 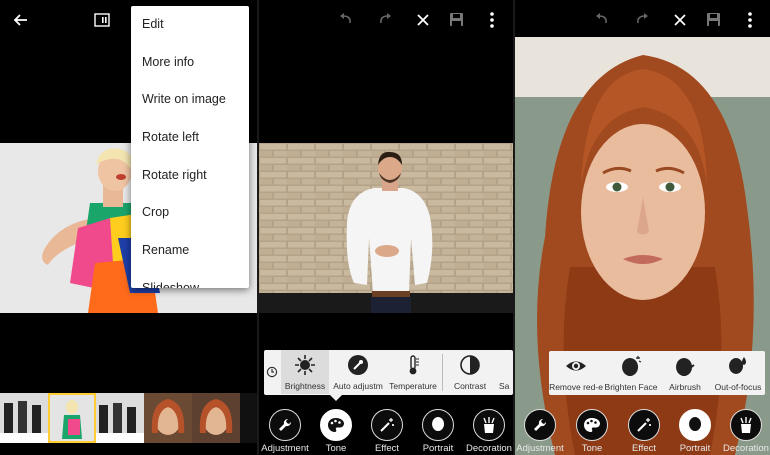 I want to click on tool-label: Auto adjustm, so click(x=358, y=386).